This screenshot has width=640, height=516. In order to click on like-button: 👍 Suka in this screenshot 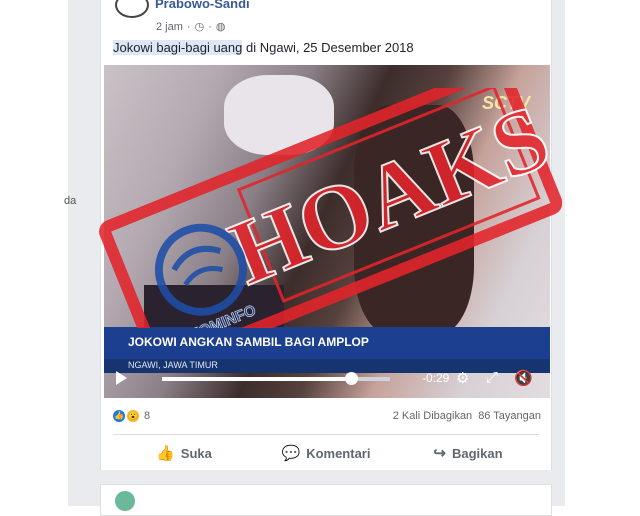, I will do `click(184, 453)`.